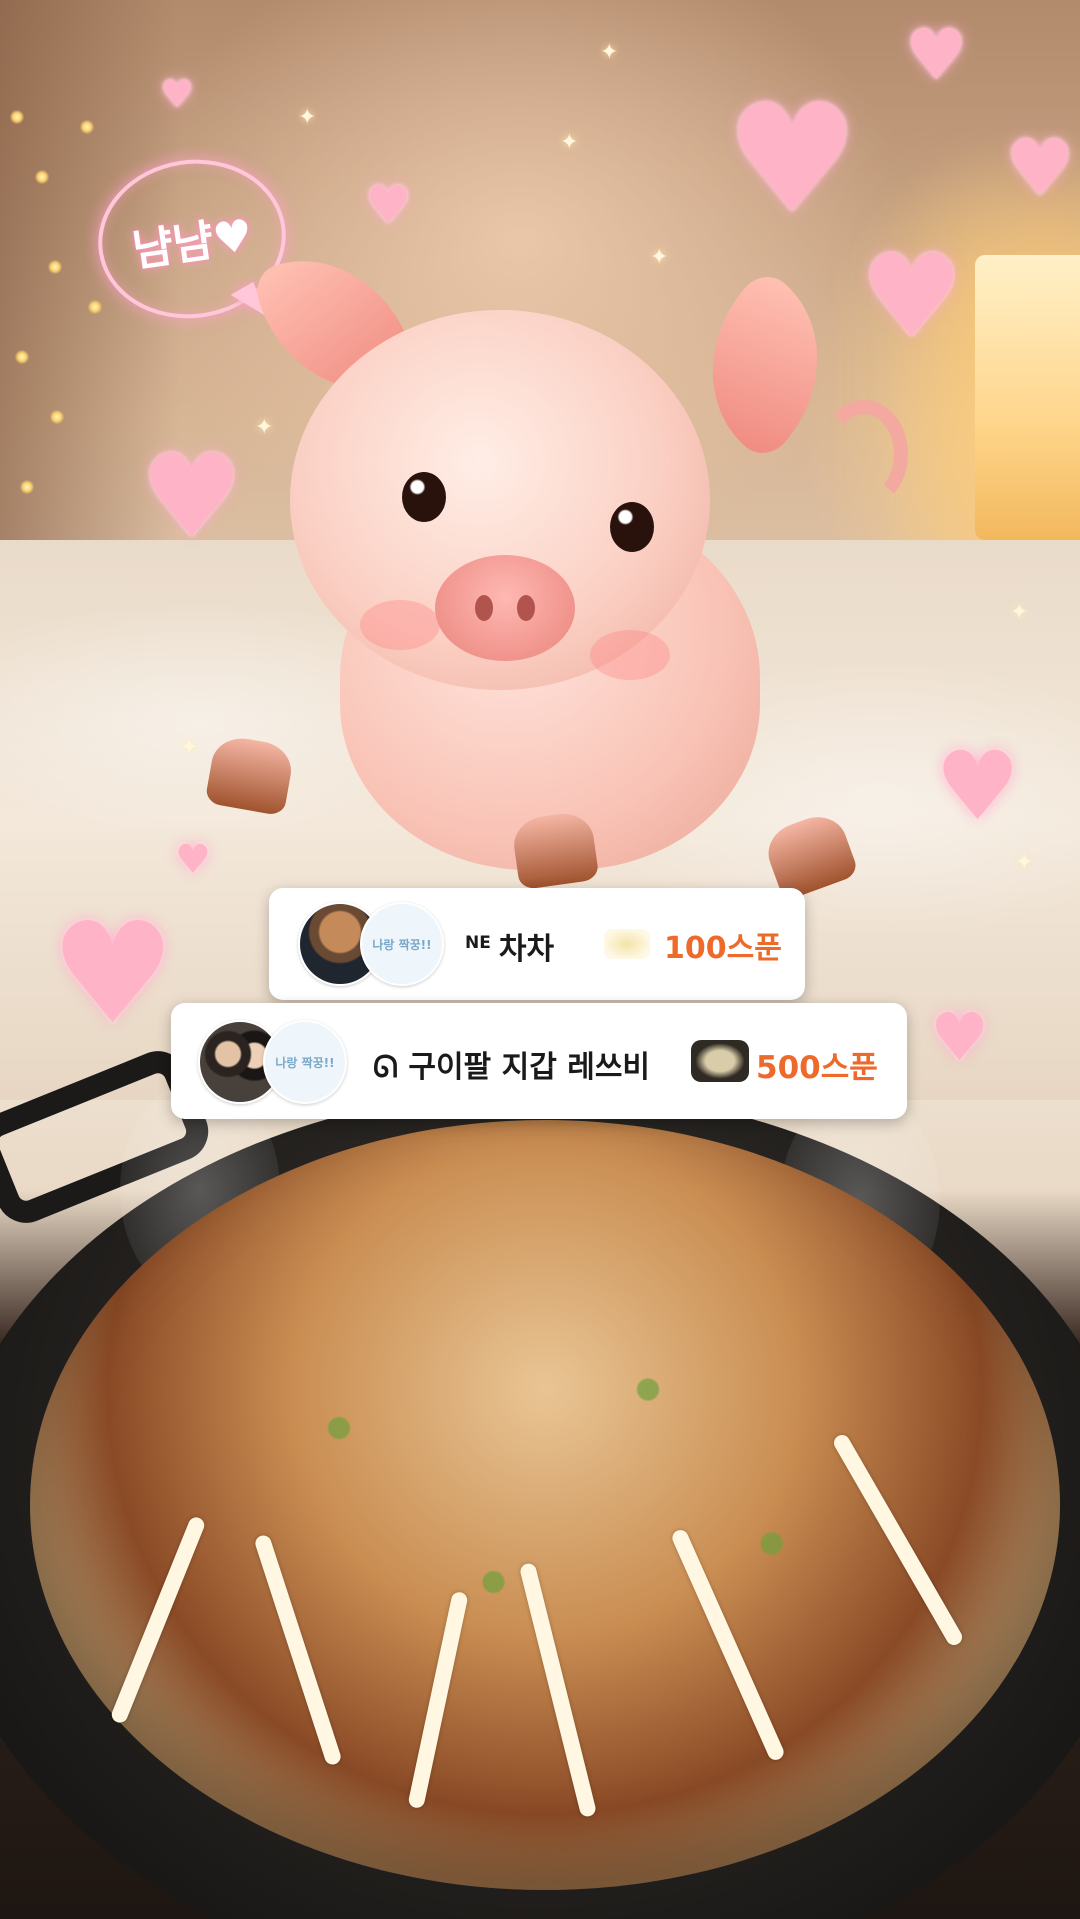 The image size is (1080, 1919). I want to click on pig-snout, so click(505, 608).